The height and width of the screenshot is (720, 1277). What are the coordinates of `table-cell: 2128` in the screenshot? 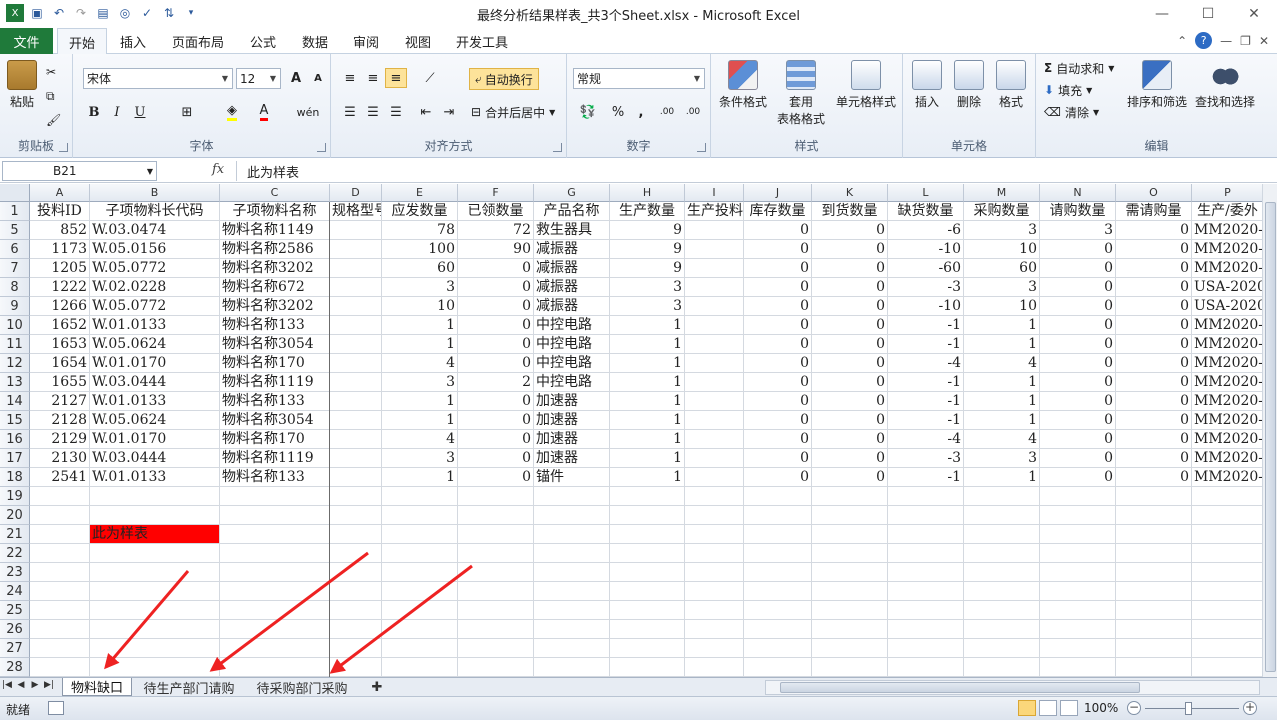 It's located at (60, 420).